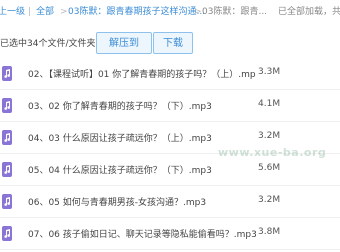 This screenshot has width=340, height=252. I want to click on file-name: 04、03 什么原因让孩子疏远你？（上）.mp3, so click(142, 137).